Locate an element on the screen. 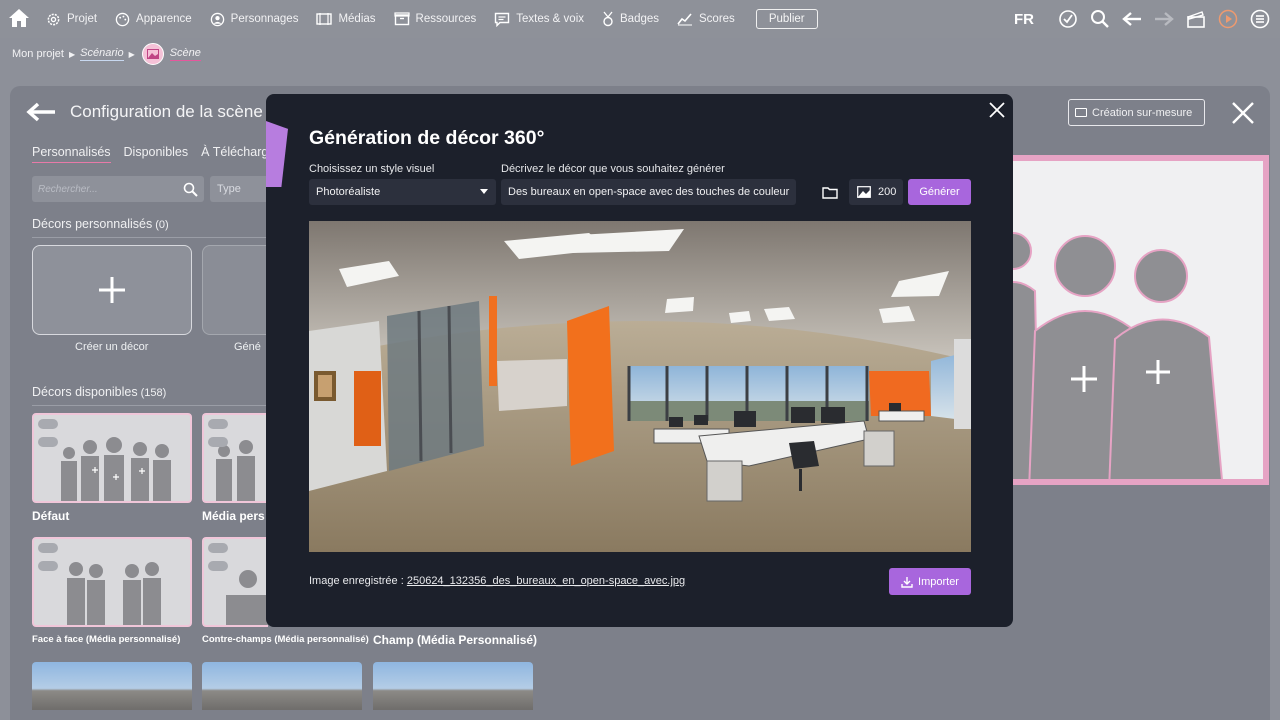 This screenshot has height=720, width=1280. nav-scores: Scores is located at coordinates (706, 19).